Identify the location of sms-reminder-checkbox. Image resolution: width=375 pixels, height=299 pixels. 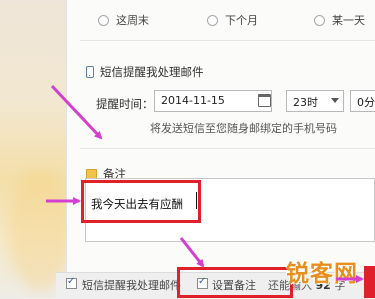
(71, 282).